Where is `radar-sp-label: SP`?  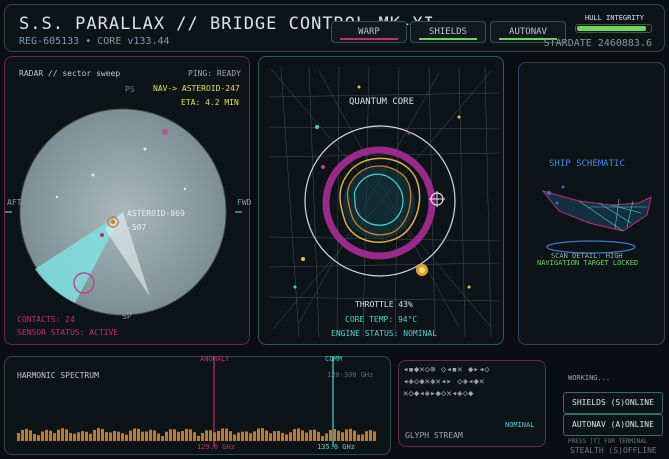
radar-sp-label: SP is located at coordinates (127, 316).